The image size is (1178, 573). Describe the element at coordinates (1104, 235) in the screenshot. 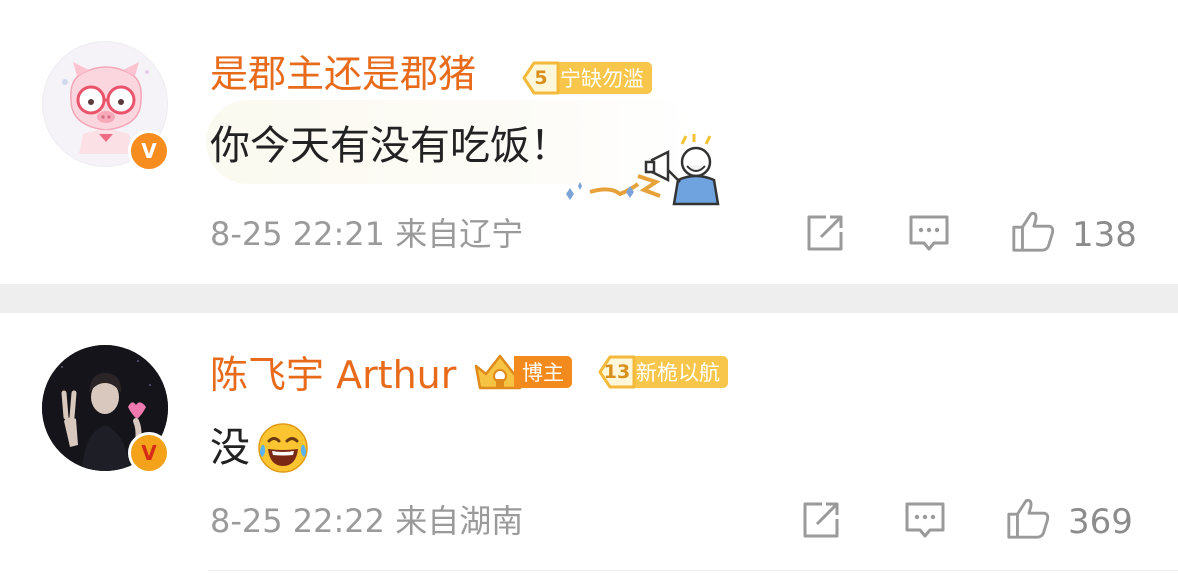

I see `like-count: 138` at that location.